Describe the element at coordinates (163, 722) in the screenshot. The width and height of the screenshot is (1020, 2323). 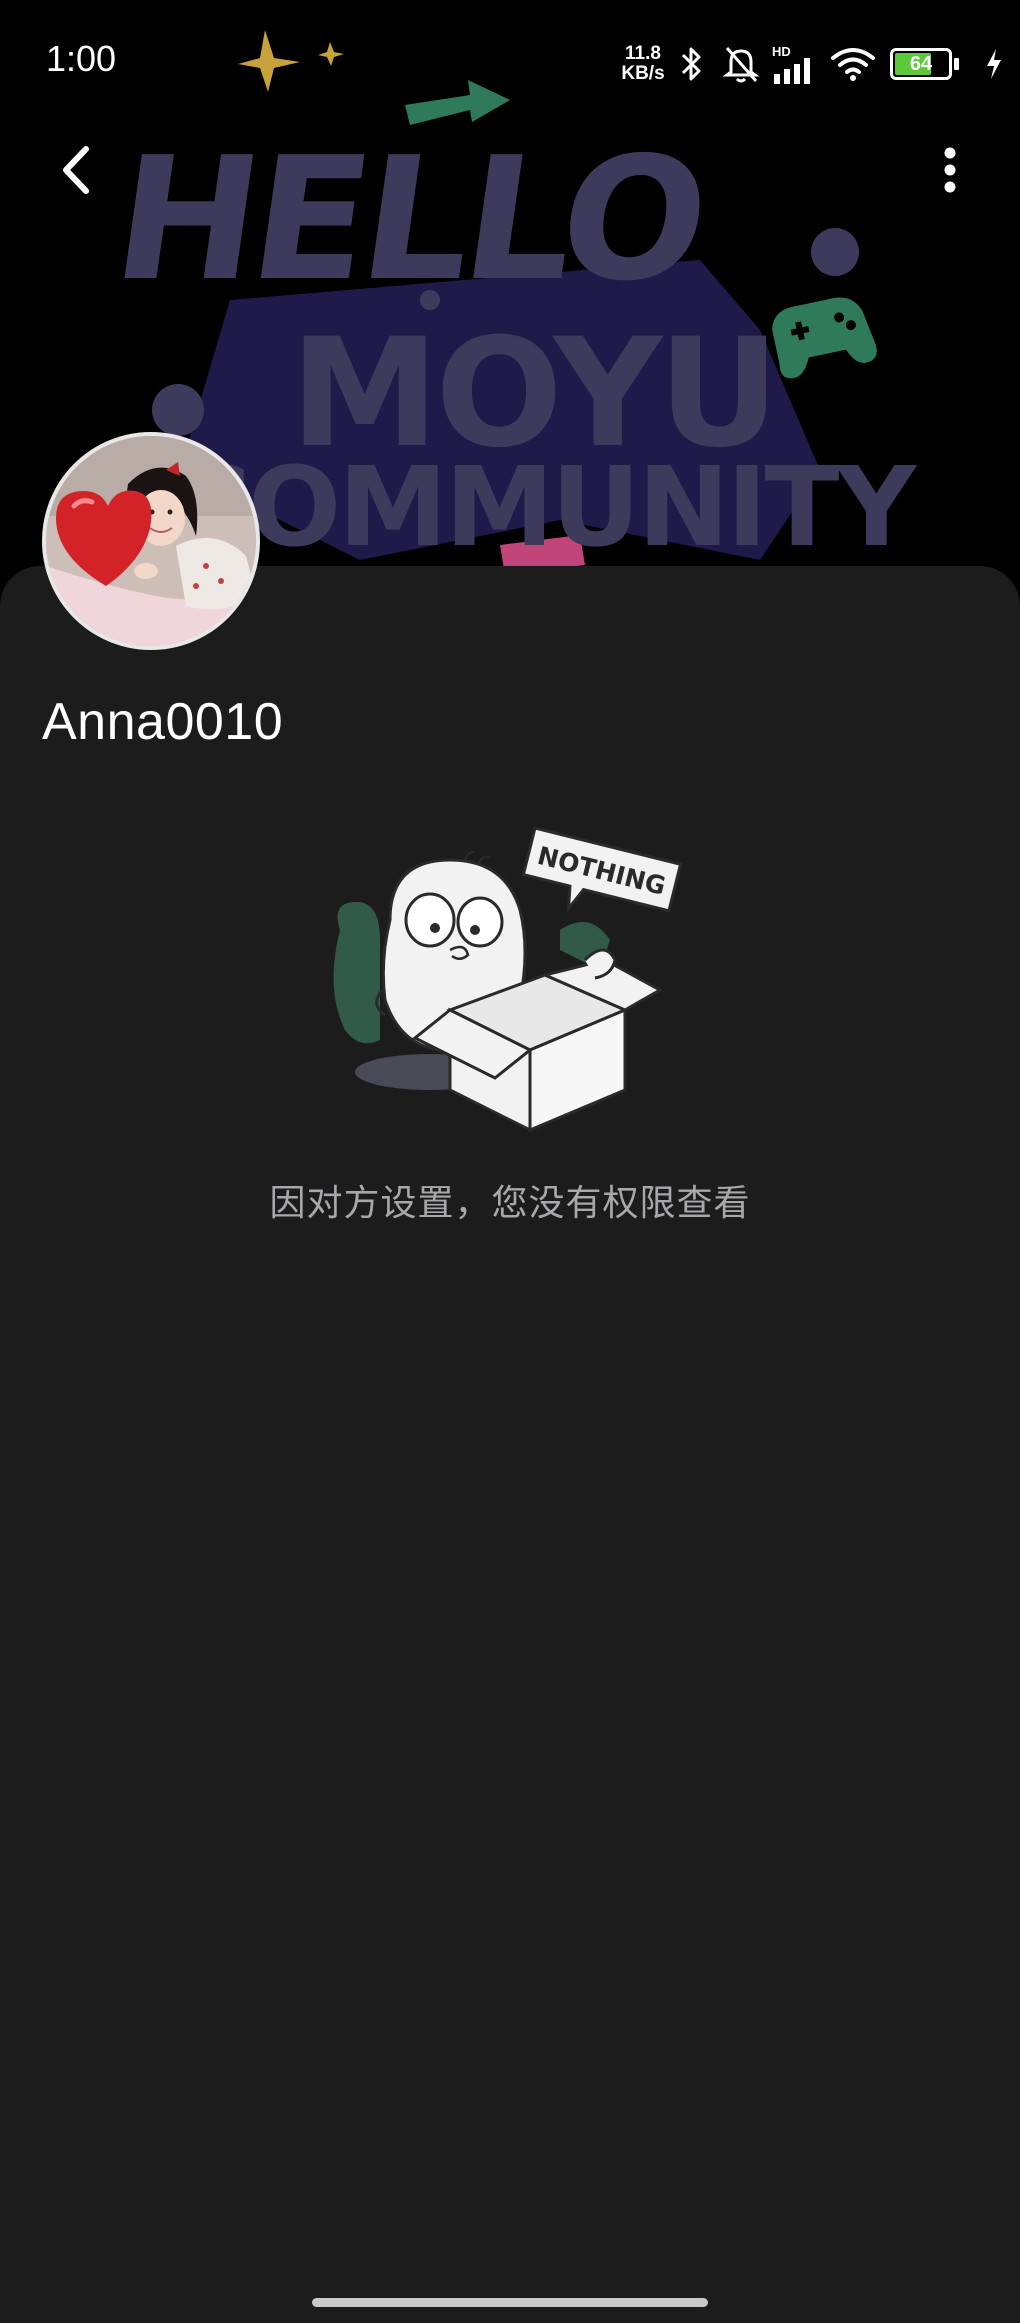
I see `profile-username: Anna0010` at that location.